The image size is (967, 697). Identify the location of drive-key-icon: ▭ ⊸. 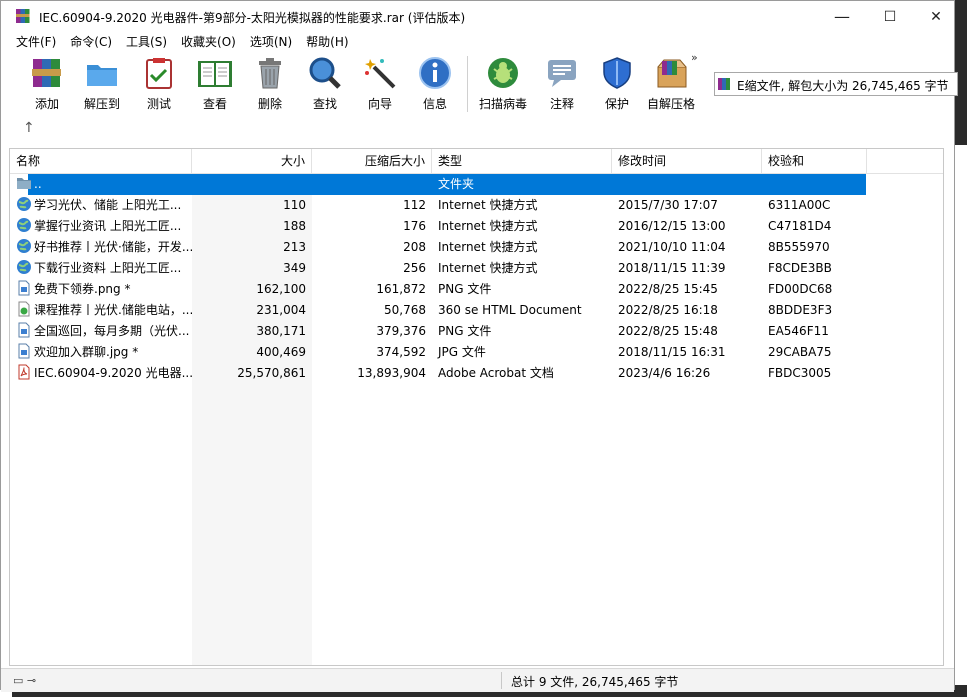
(24, 680).